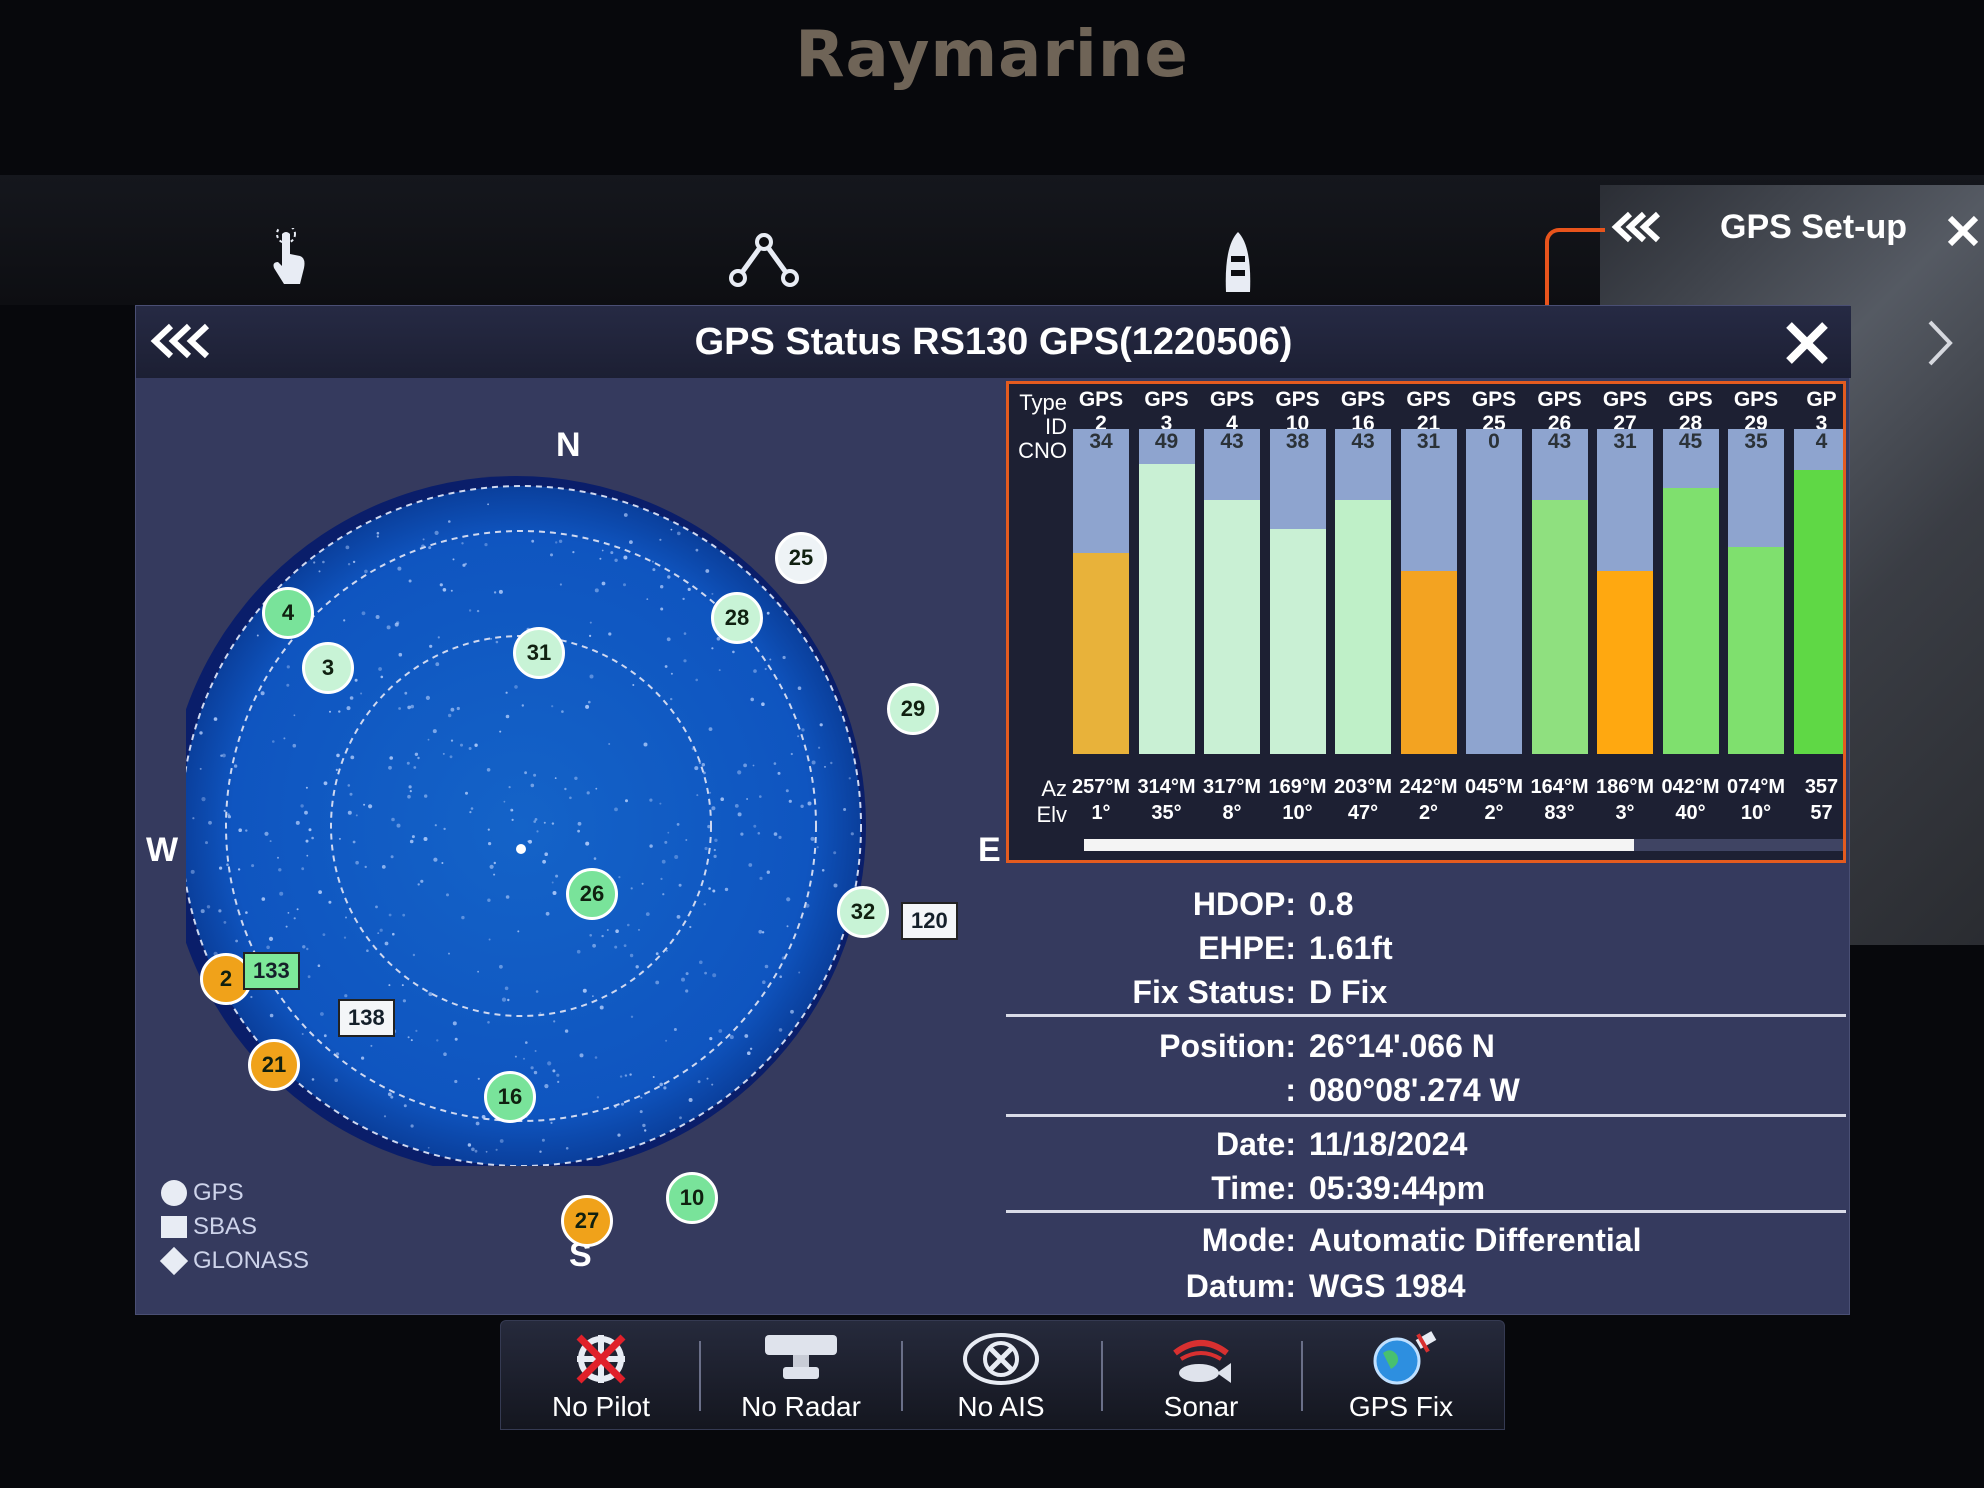  I want to click on satellite-marker: 25, so click(801, 558).